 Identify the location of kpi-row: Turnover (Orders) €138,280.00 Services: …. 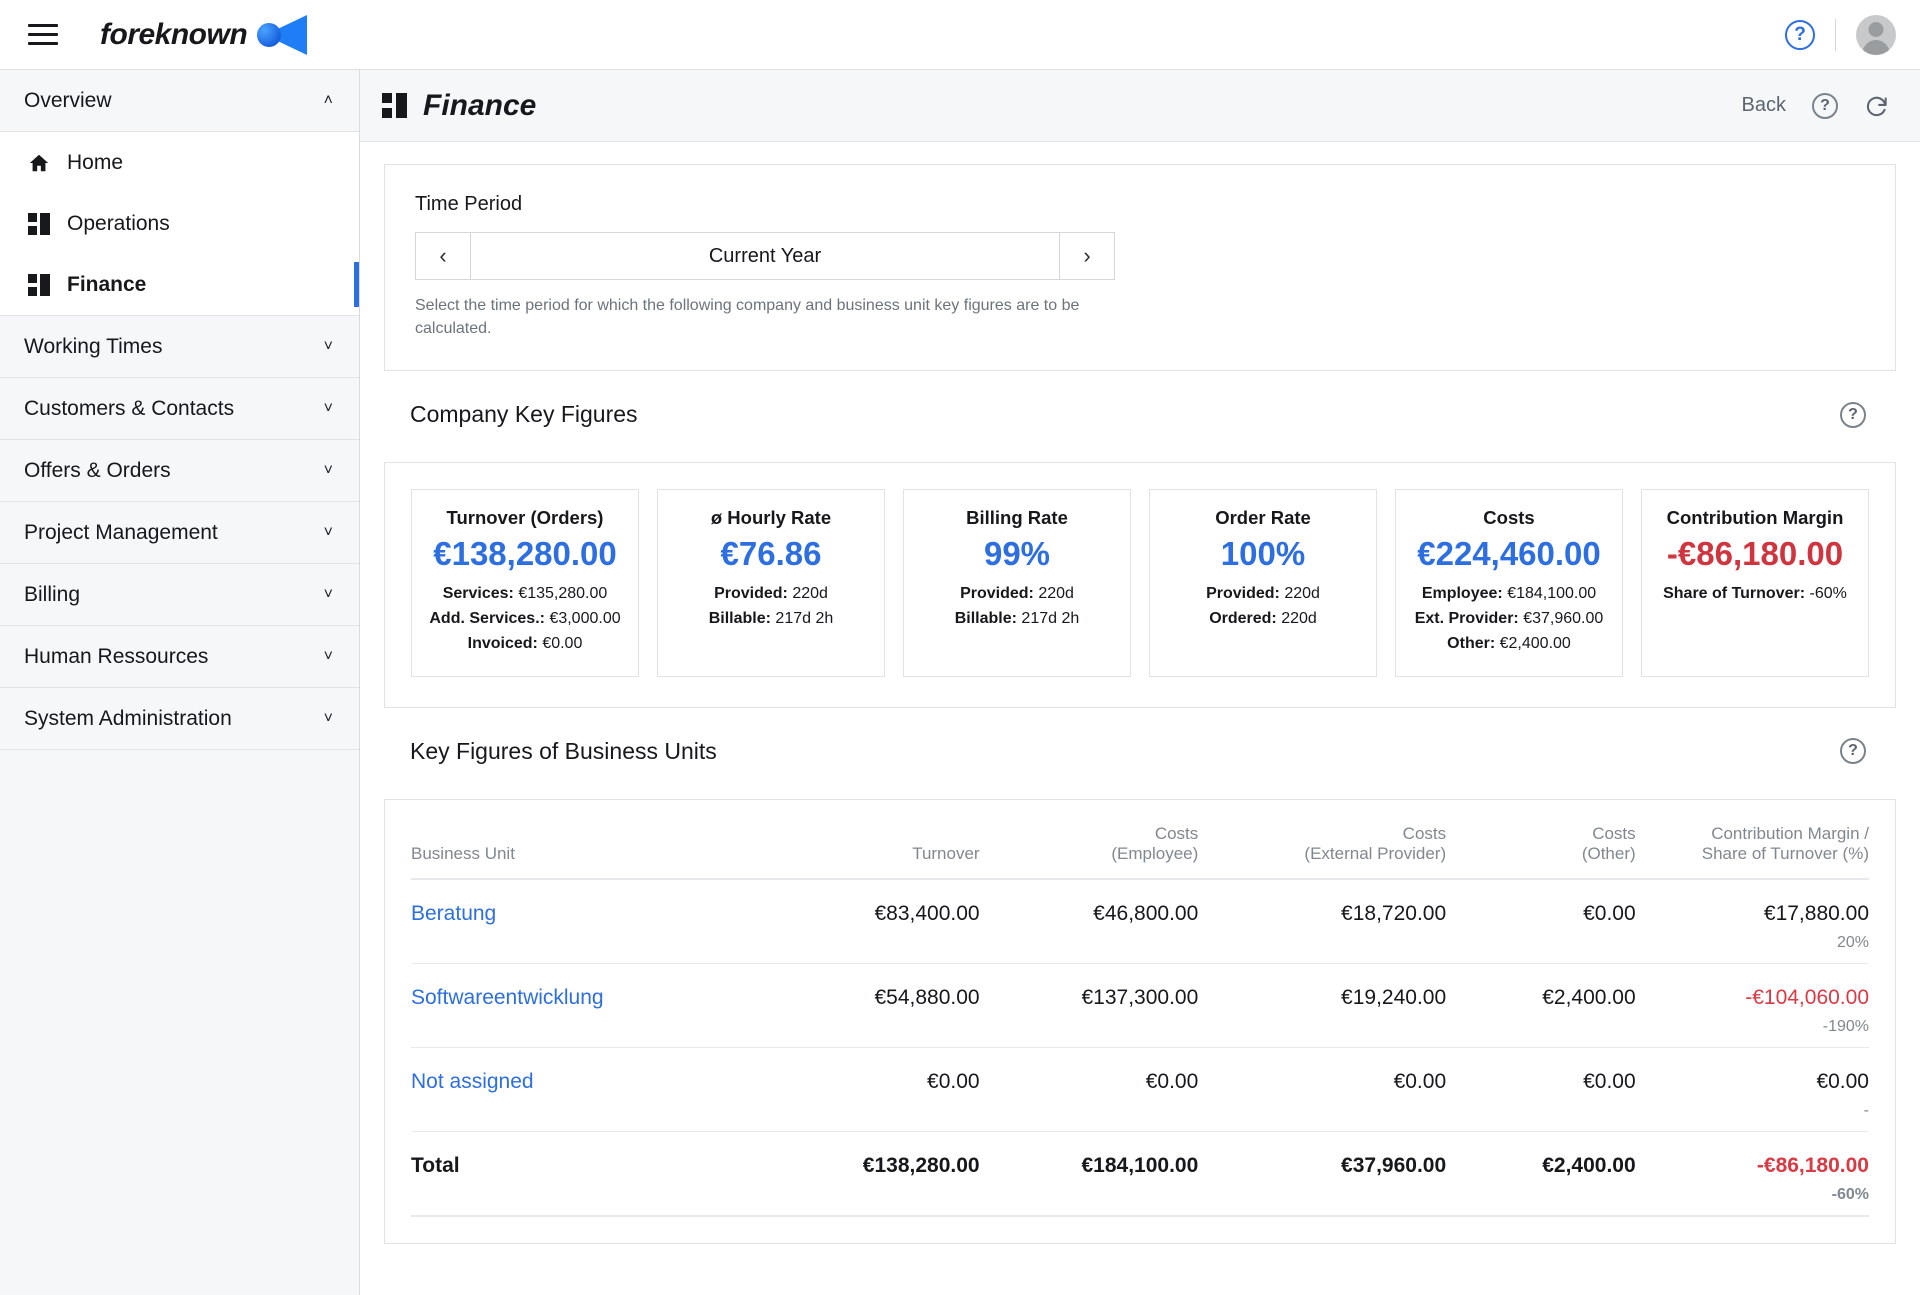
(1140, 584).